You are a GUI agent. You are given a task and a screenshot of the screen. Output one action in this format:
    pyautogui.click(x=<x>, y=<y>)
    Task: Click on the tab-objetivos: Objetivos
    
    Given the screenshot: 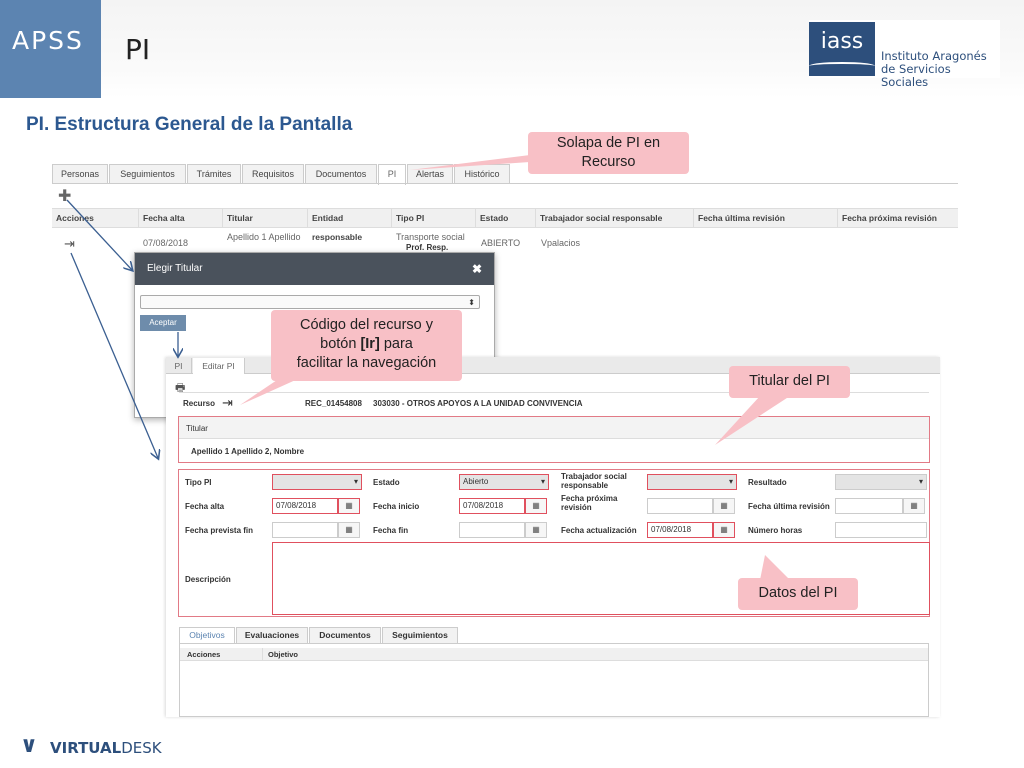 What is the action you would take?
    pyautogui.click(x=207, y=635)
    